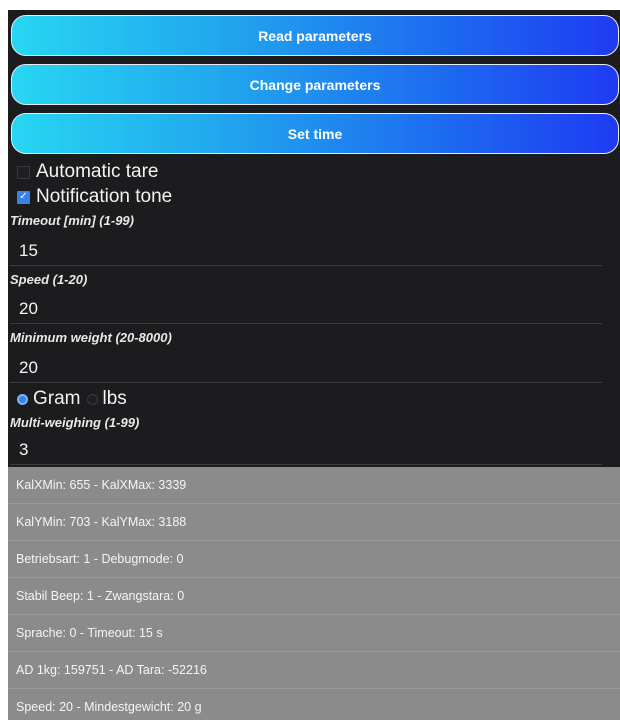  I want to click on read-parameters-button: Read parameters, so click(315, 35).